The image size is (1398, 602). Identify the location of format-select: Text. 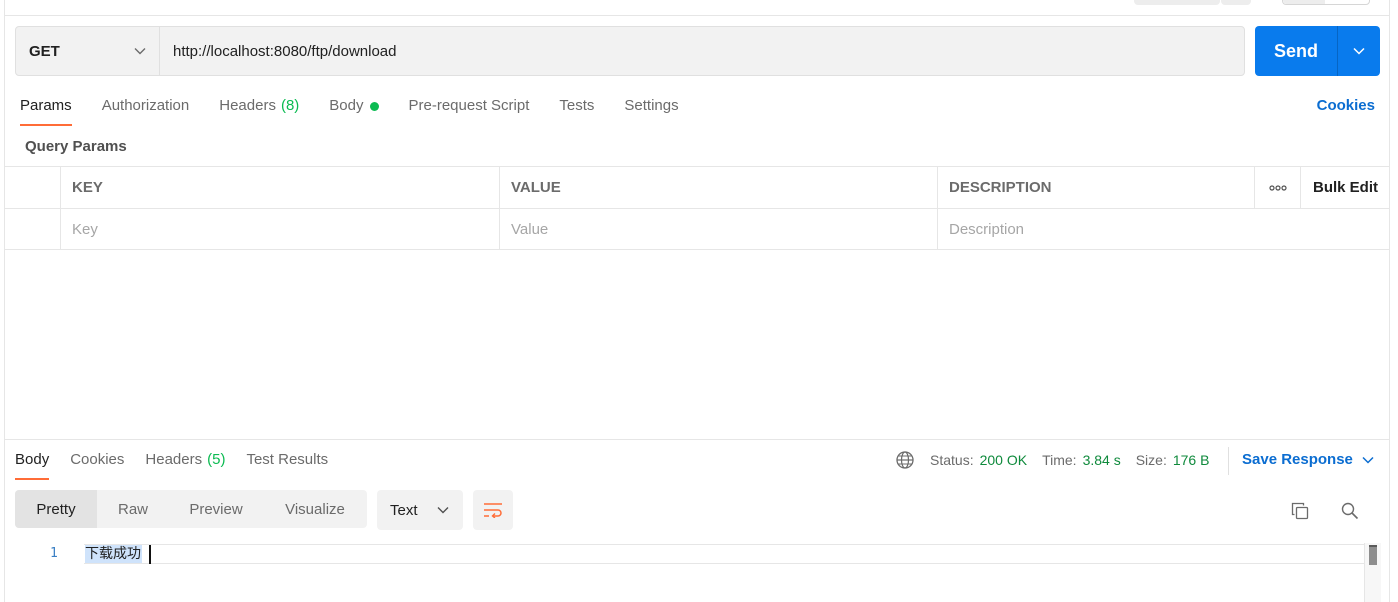
(420, 510).